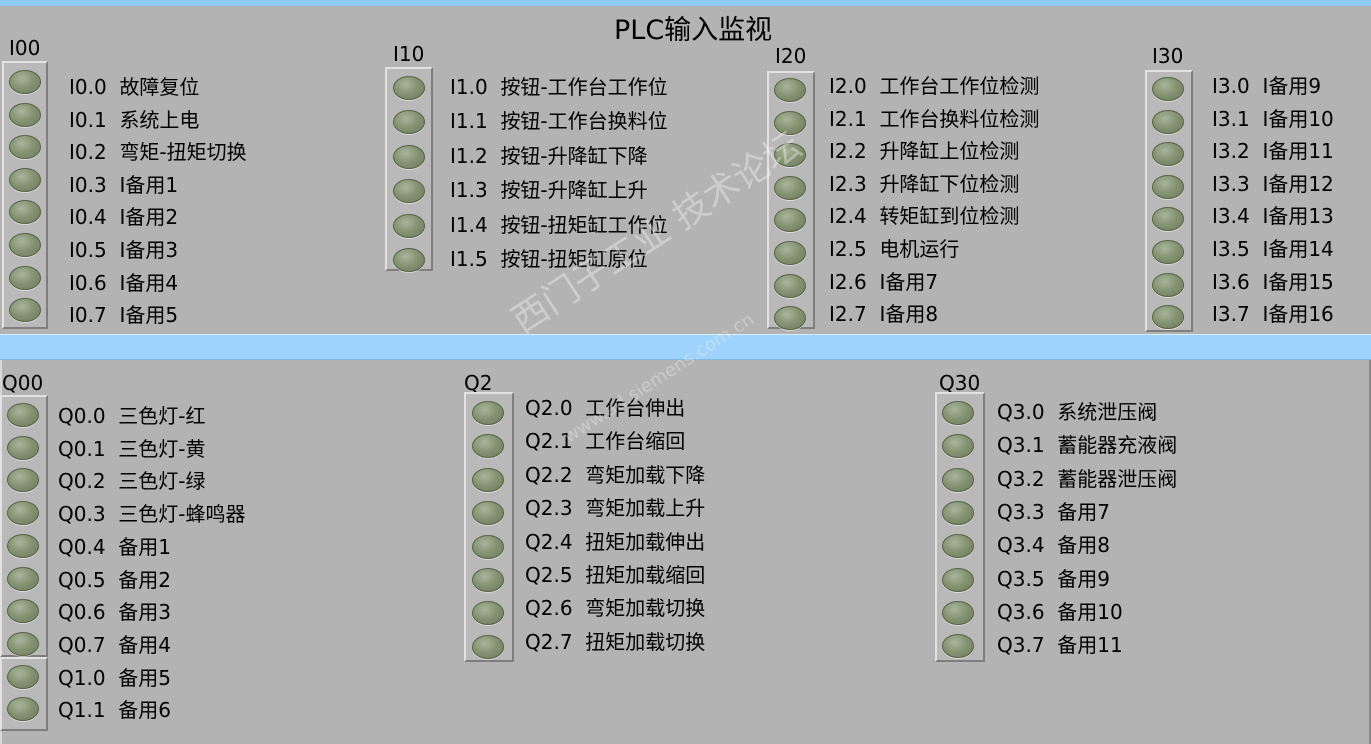 Image resolution: width=1371 pixels, height=744 pixels. Describe the element at coordinates (145, 678) in the screenshot. I see `signal-description: 备用5` at that location.